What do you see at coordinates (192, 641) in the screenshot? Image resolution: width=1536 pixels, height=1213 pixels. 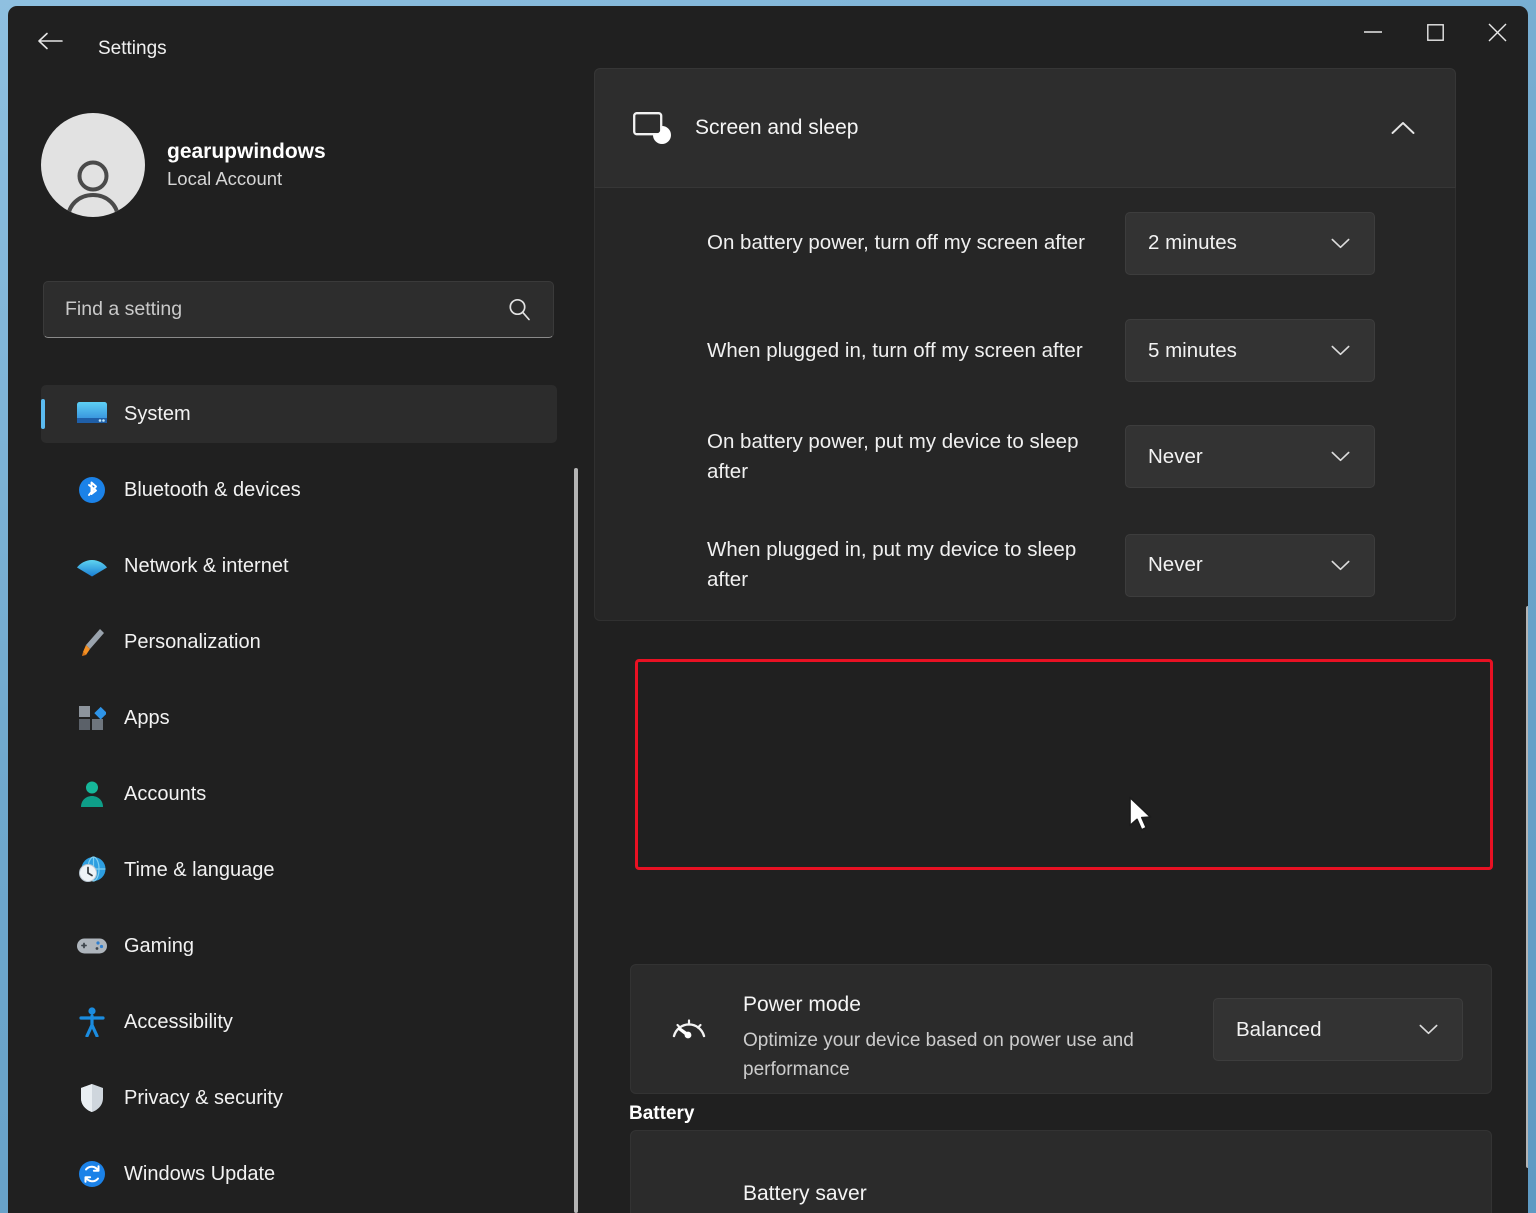 I see `sidebar-item-label: Personalization` at bounding box center [192, 641].